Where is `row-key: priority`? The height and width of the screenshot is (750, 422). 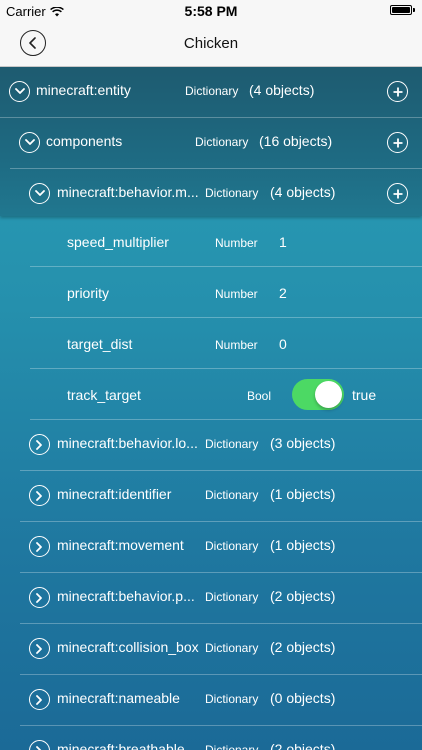 row-key: priority is located at coordinates (88, 293).